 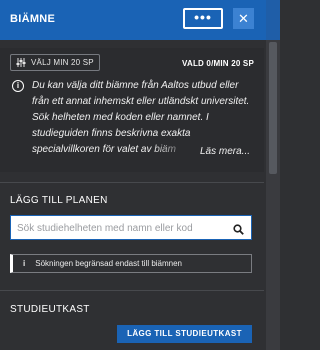 What do you see at coordinates (121, 228) in the screenshot?
I see `search-input` at bounding box center [121, 228].